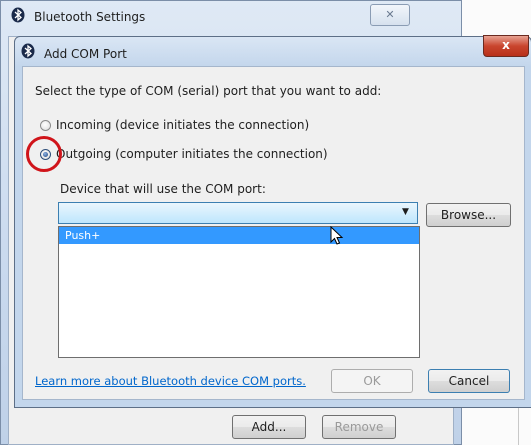 Image resolution: width=531 pixels, height=445 pixels. I want to click on incoming-radio, so click(45, 125).